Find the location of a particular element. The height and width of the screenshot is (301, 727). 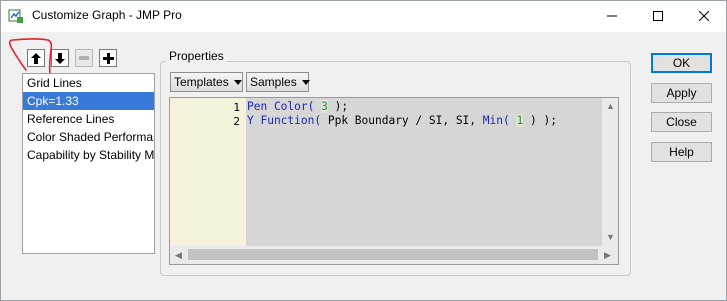

help-button: Help is located at coordinates (681, 152).